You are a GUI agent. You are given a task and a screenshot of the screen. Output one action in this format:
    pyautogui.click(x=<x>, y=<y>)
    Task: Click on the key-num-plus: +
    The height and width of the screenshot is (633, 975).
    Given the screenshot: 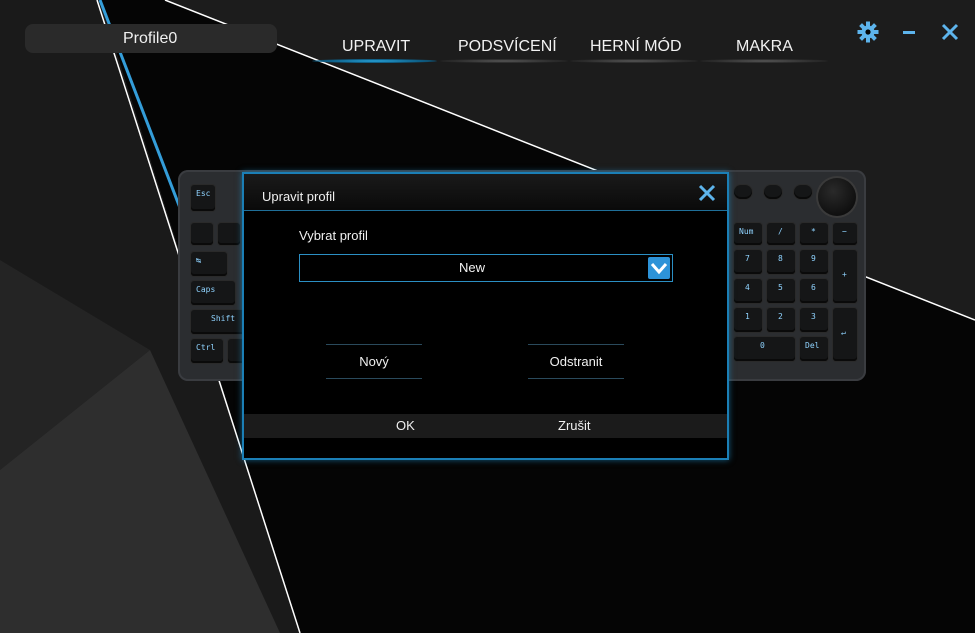 What is the action you would take?
    pyautogui.click(x=845, y=276)
    